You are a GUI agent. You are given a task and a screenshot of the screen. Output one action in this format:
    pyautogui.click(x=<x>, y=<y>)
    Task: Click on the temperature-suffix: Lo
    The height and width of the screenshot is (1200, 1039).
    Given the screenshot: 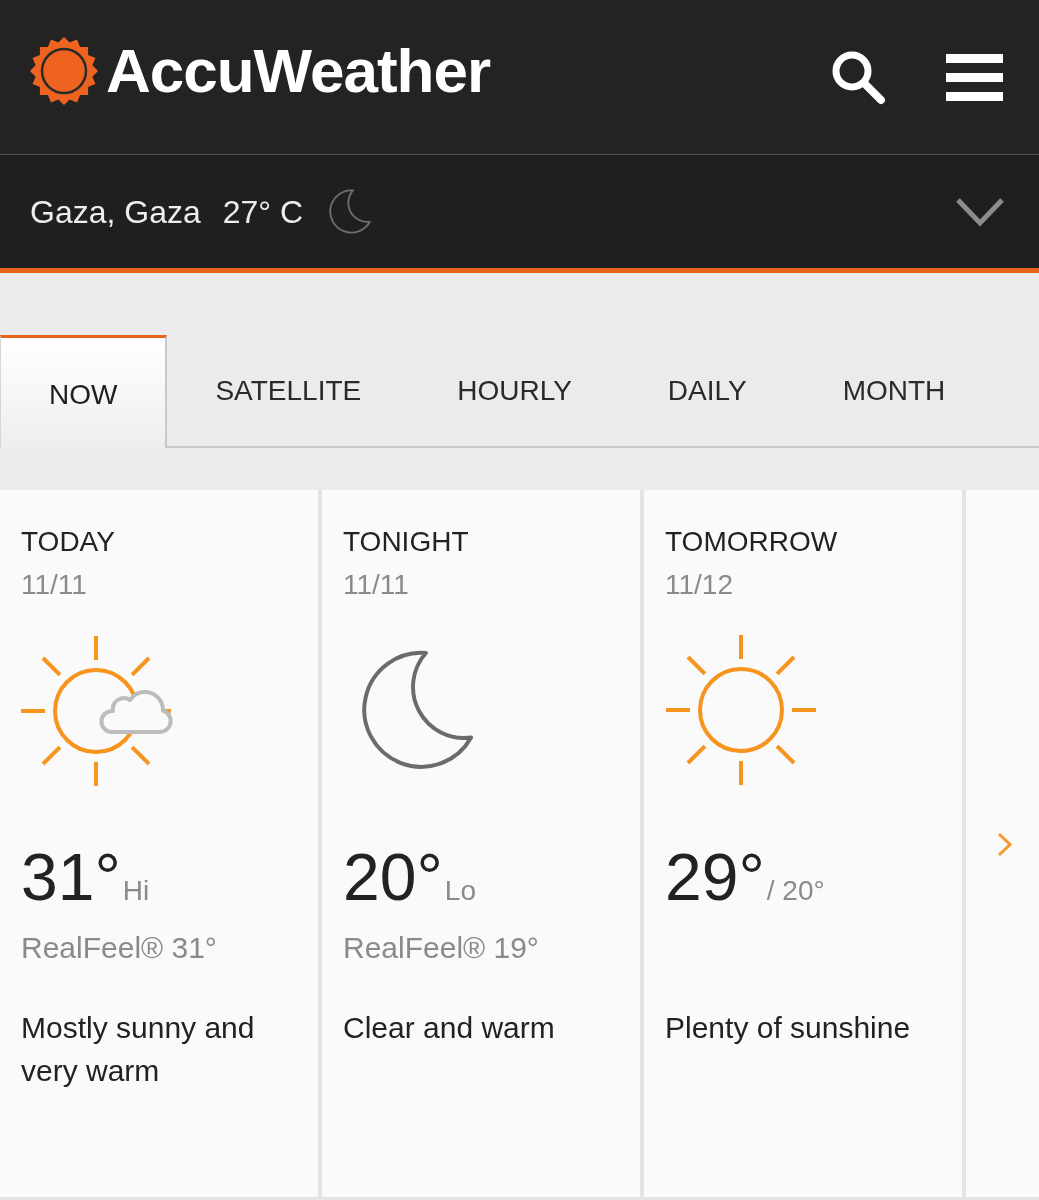 What is the action you would take?
    pyautogui.click(x=460, y=891)
    